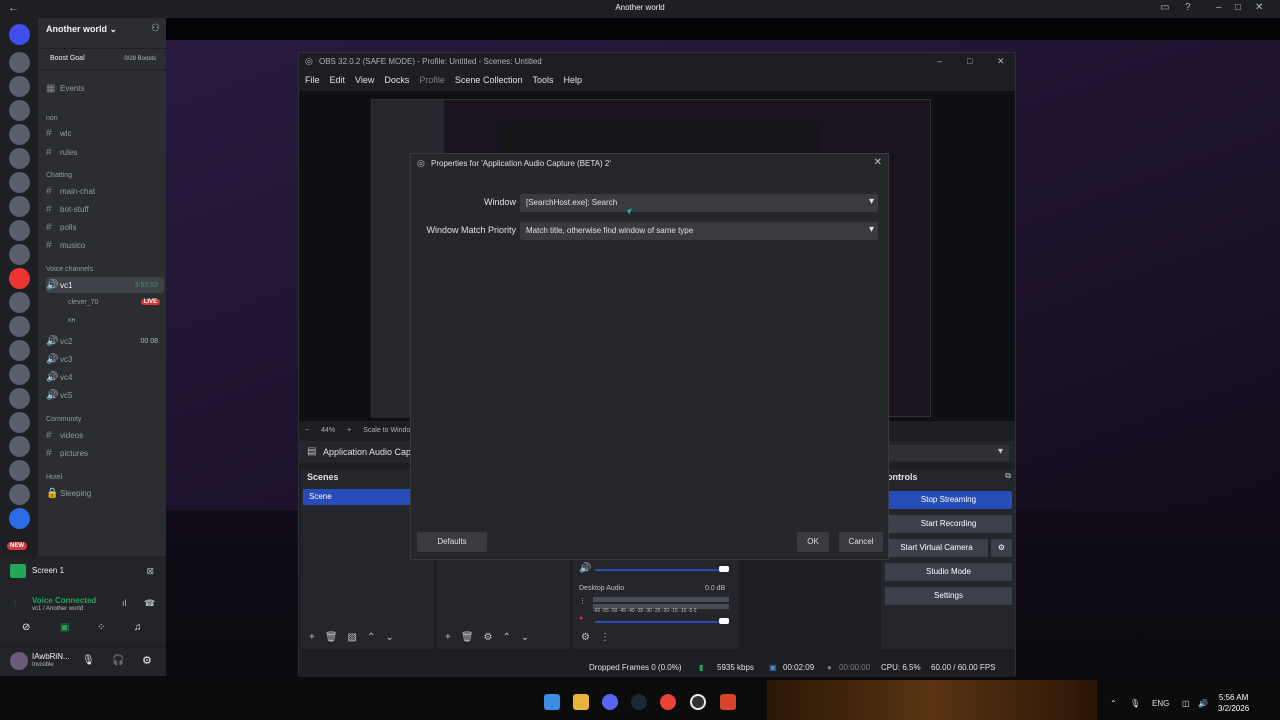 The image size is (1280, 720). What do you see at coordinates (105, 341) in the screenshot?
I see `channel-vc2: 🔊 vc2 00 08` at bounding box center [105, 341].